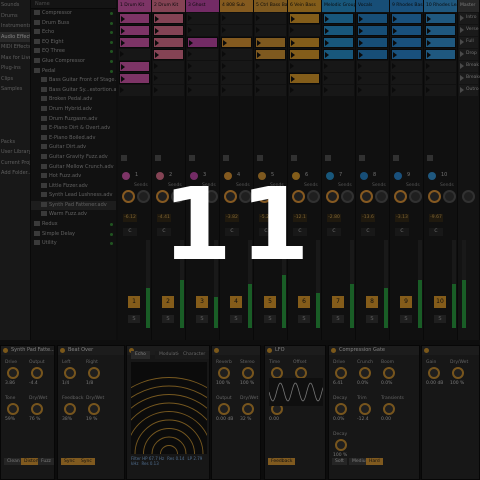  Describe the element at coordinates (440, 302) in the screenshot. I see `track-activator-button: 10` at that location.